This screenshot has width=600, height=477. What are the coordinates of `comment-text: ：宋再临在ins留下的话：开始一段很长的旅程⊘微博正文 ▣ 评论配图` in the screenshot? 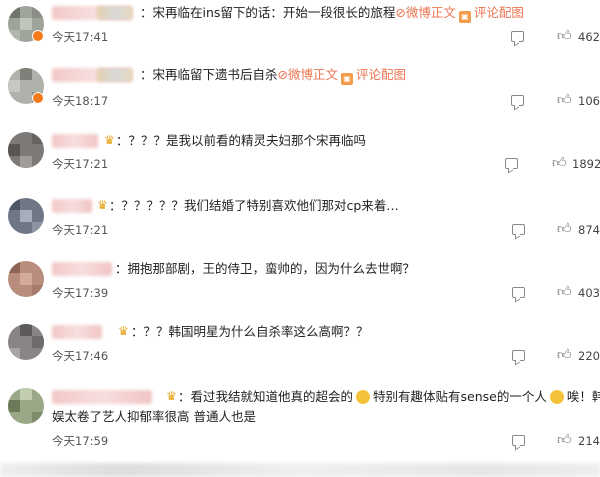 It's located at (332, 14).